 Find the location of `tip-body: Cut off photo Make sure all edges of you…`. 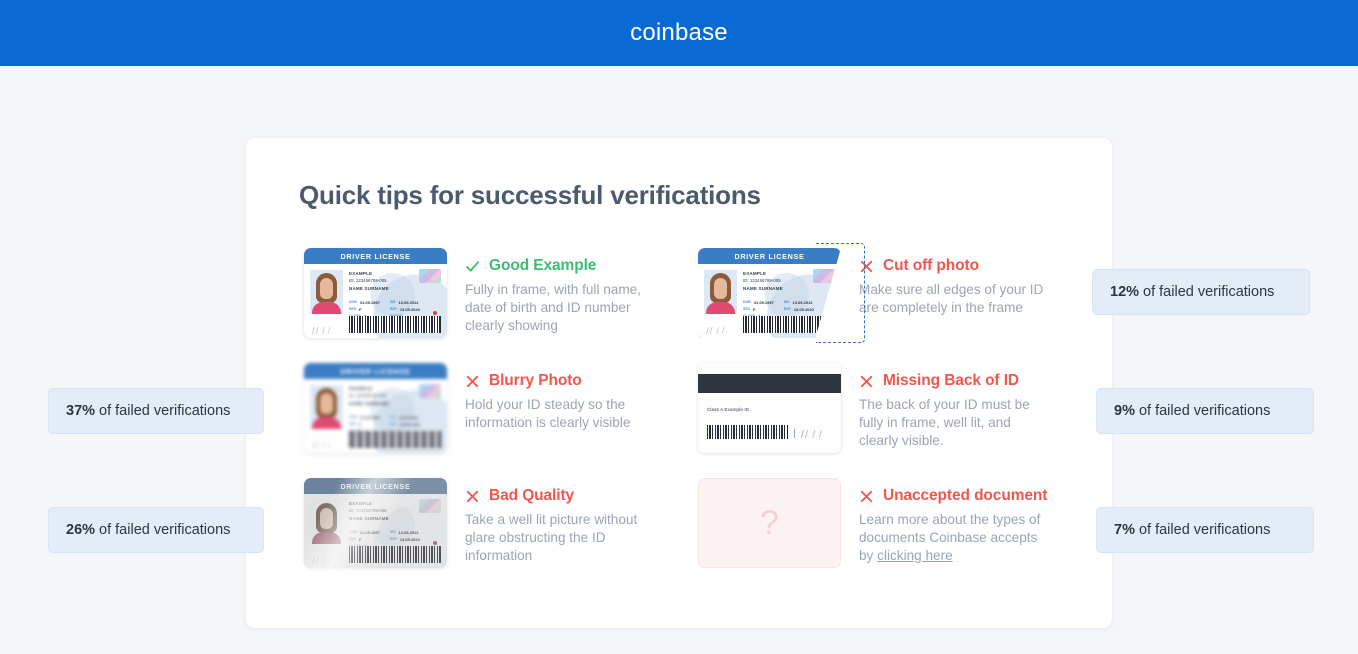

tip-body: Cut off photo Make sure all edges of you… is located at coordinates (954, 303).